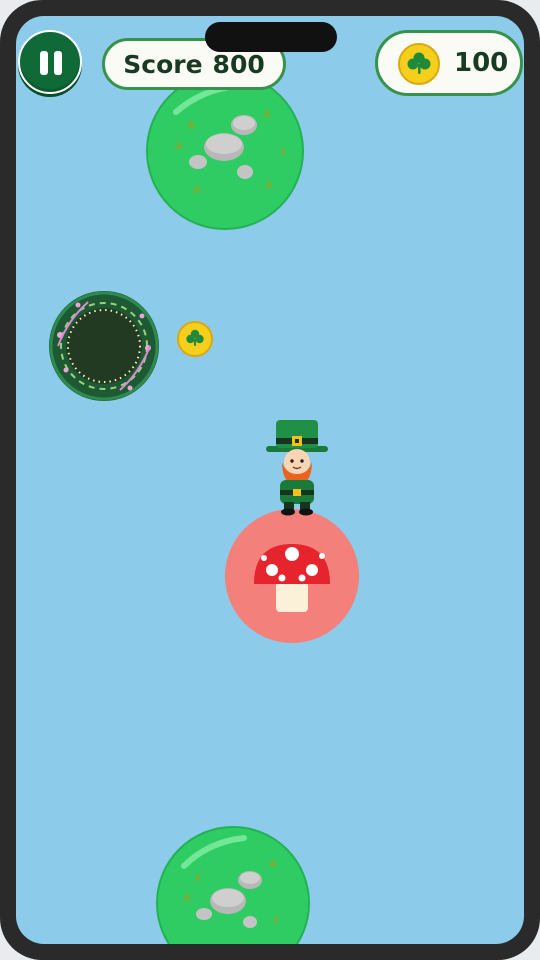 This screenshot has width=540, height=960. What do you see at coordinates (195, 339) in the screenshot?
I see `shamrock-coin-pickup` at bounding box center [195, 339].